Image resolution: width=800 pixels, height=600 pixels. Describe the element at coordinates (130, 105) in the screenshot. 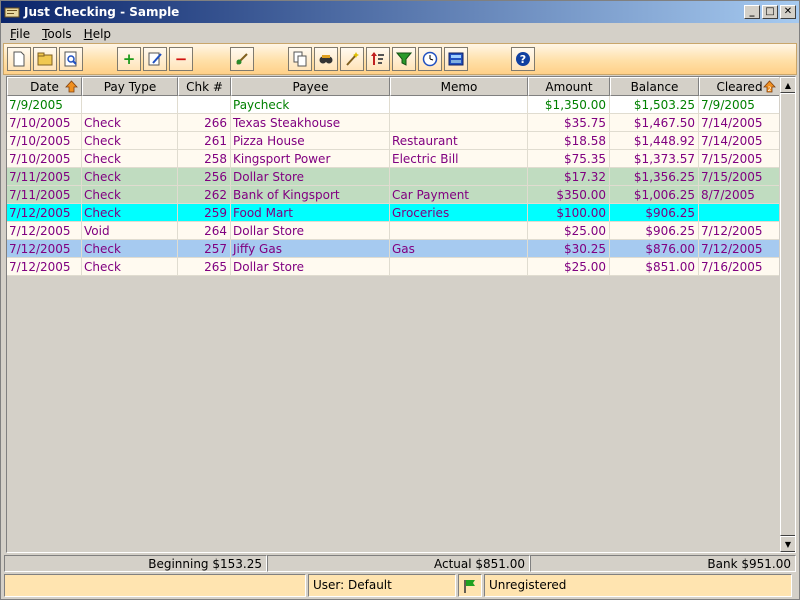

I see `cell-pay-type` at that location.